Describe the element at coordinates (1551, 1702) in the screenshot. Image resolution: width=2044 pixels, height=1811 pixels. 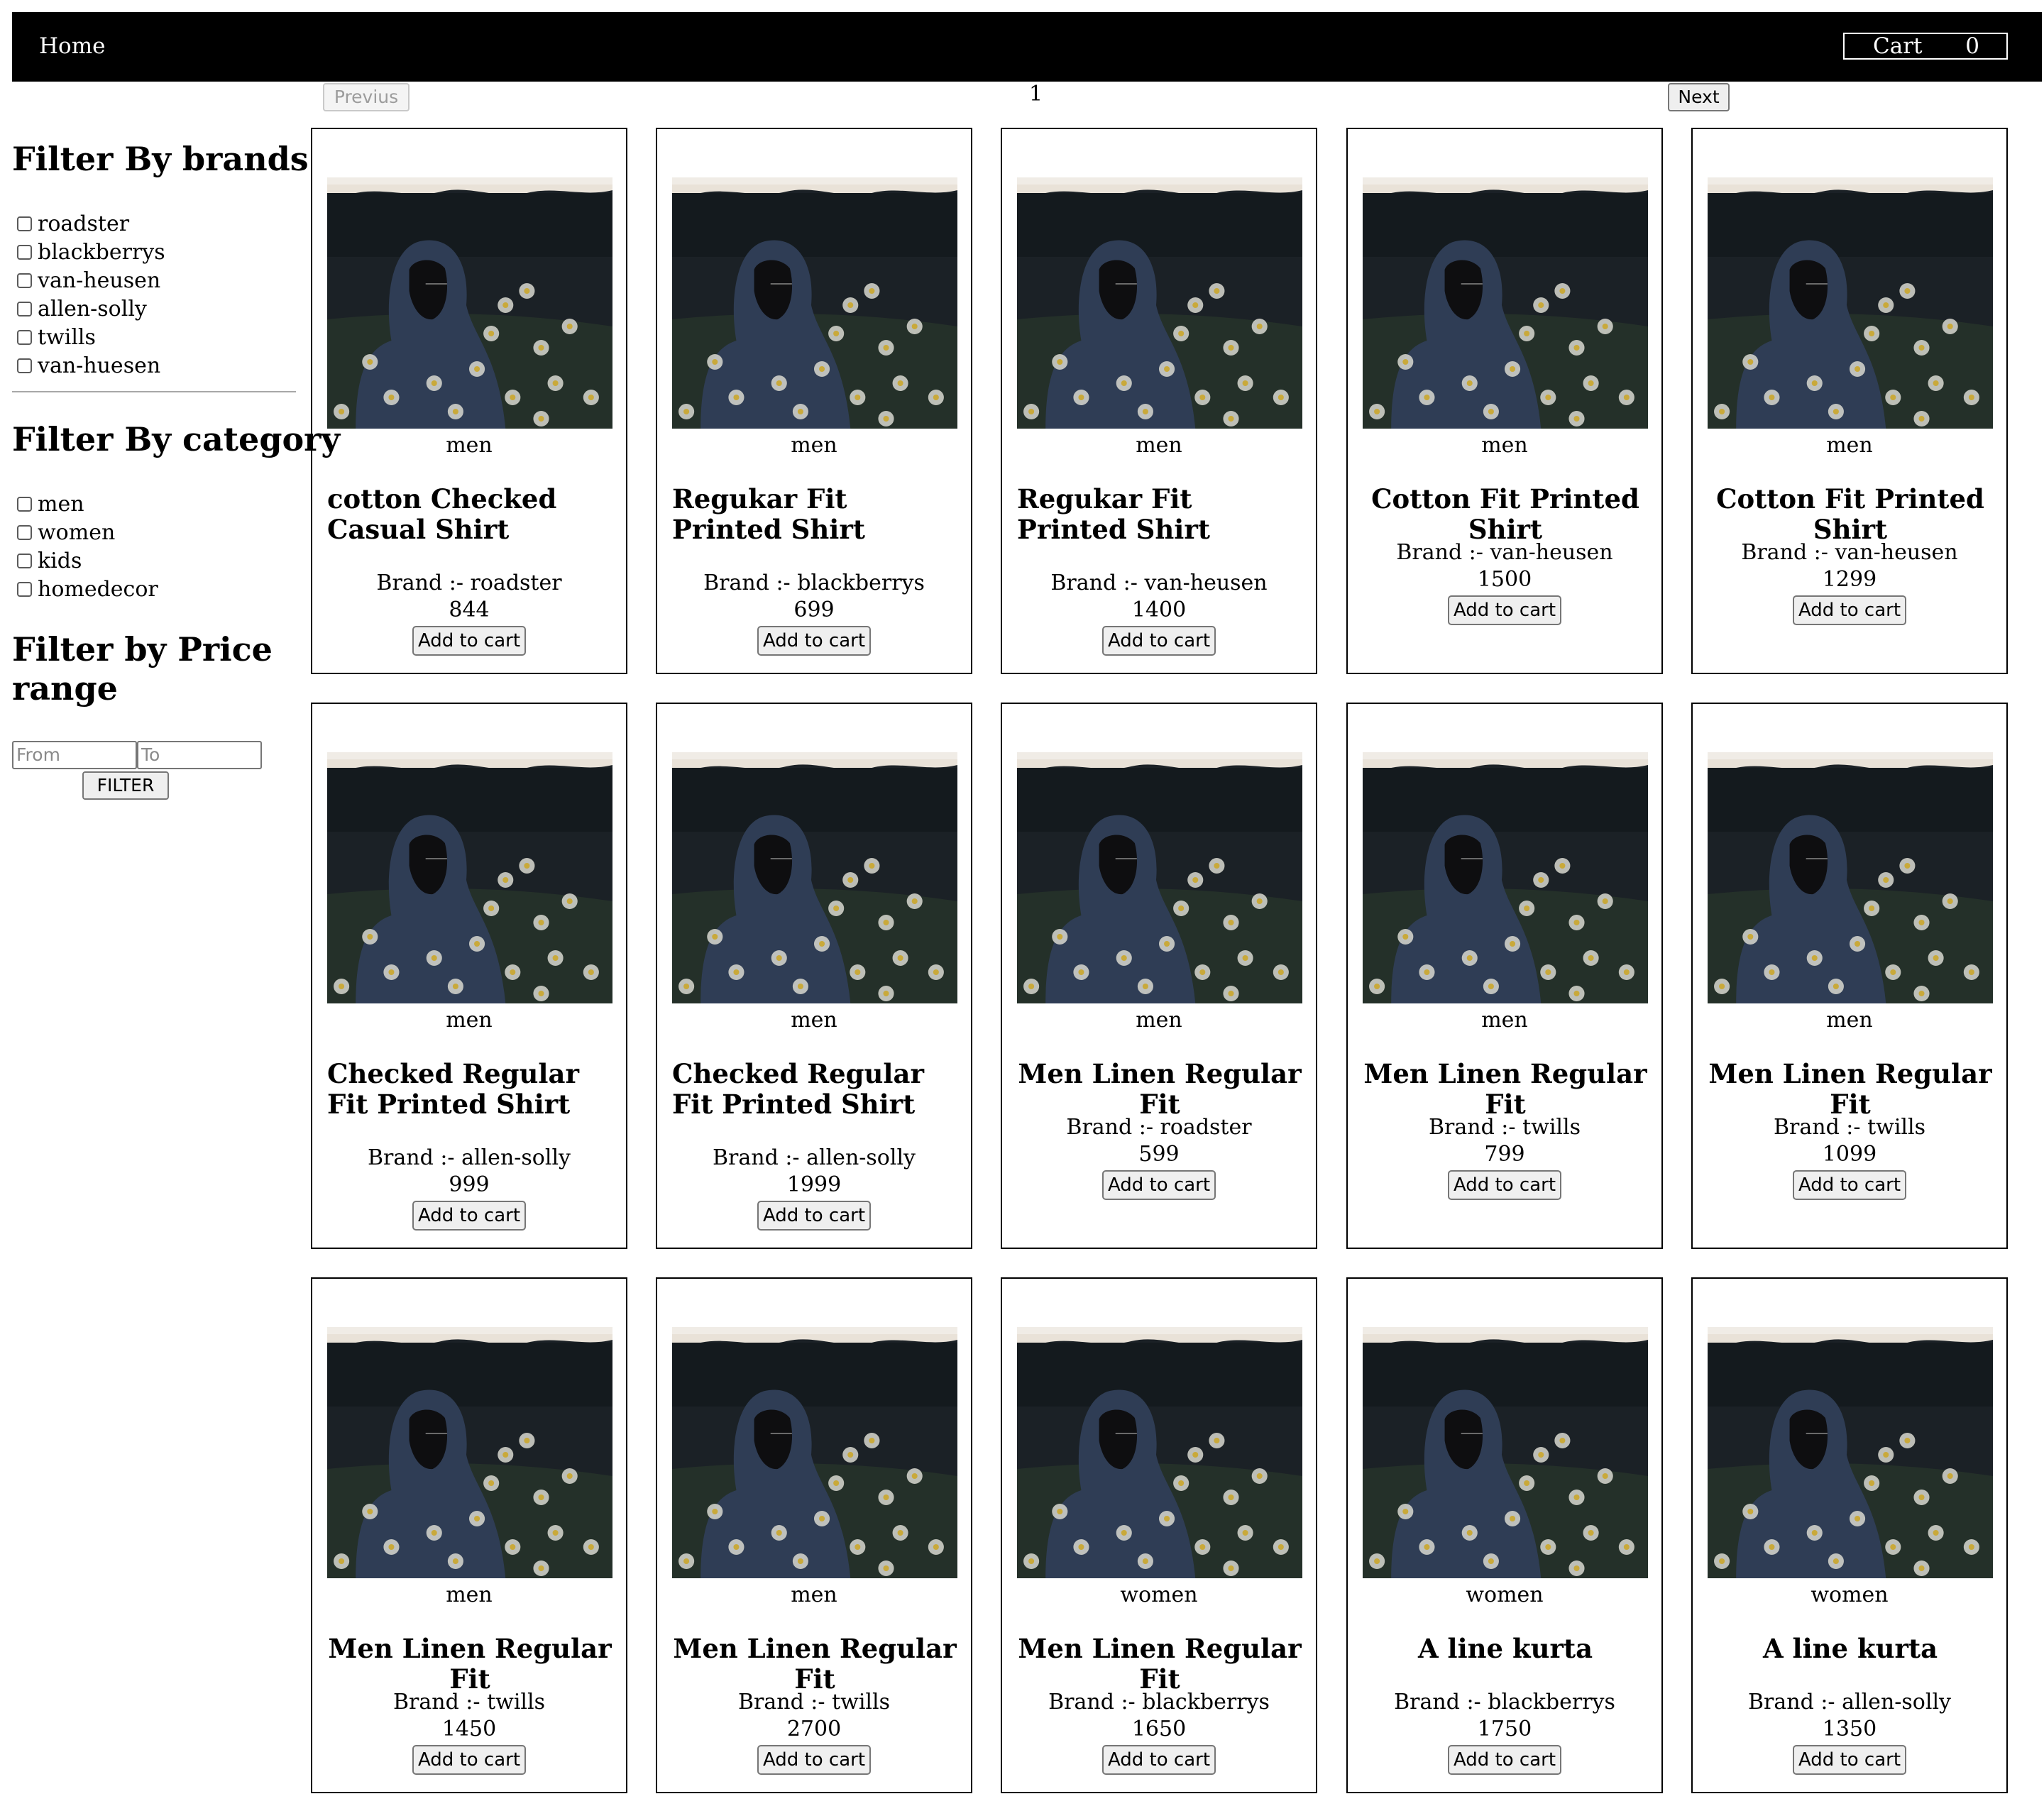
I see `brand-name: blackberrys` at that location.